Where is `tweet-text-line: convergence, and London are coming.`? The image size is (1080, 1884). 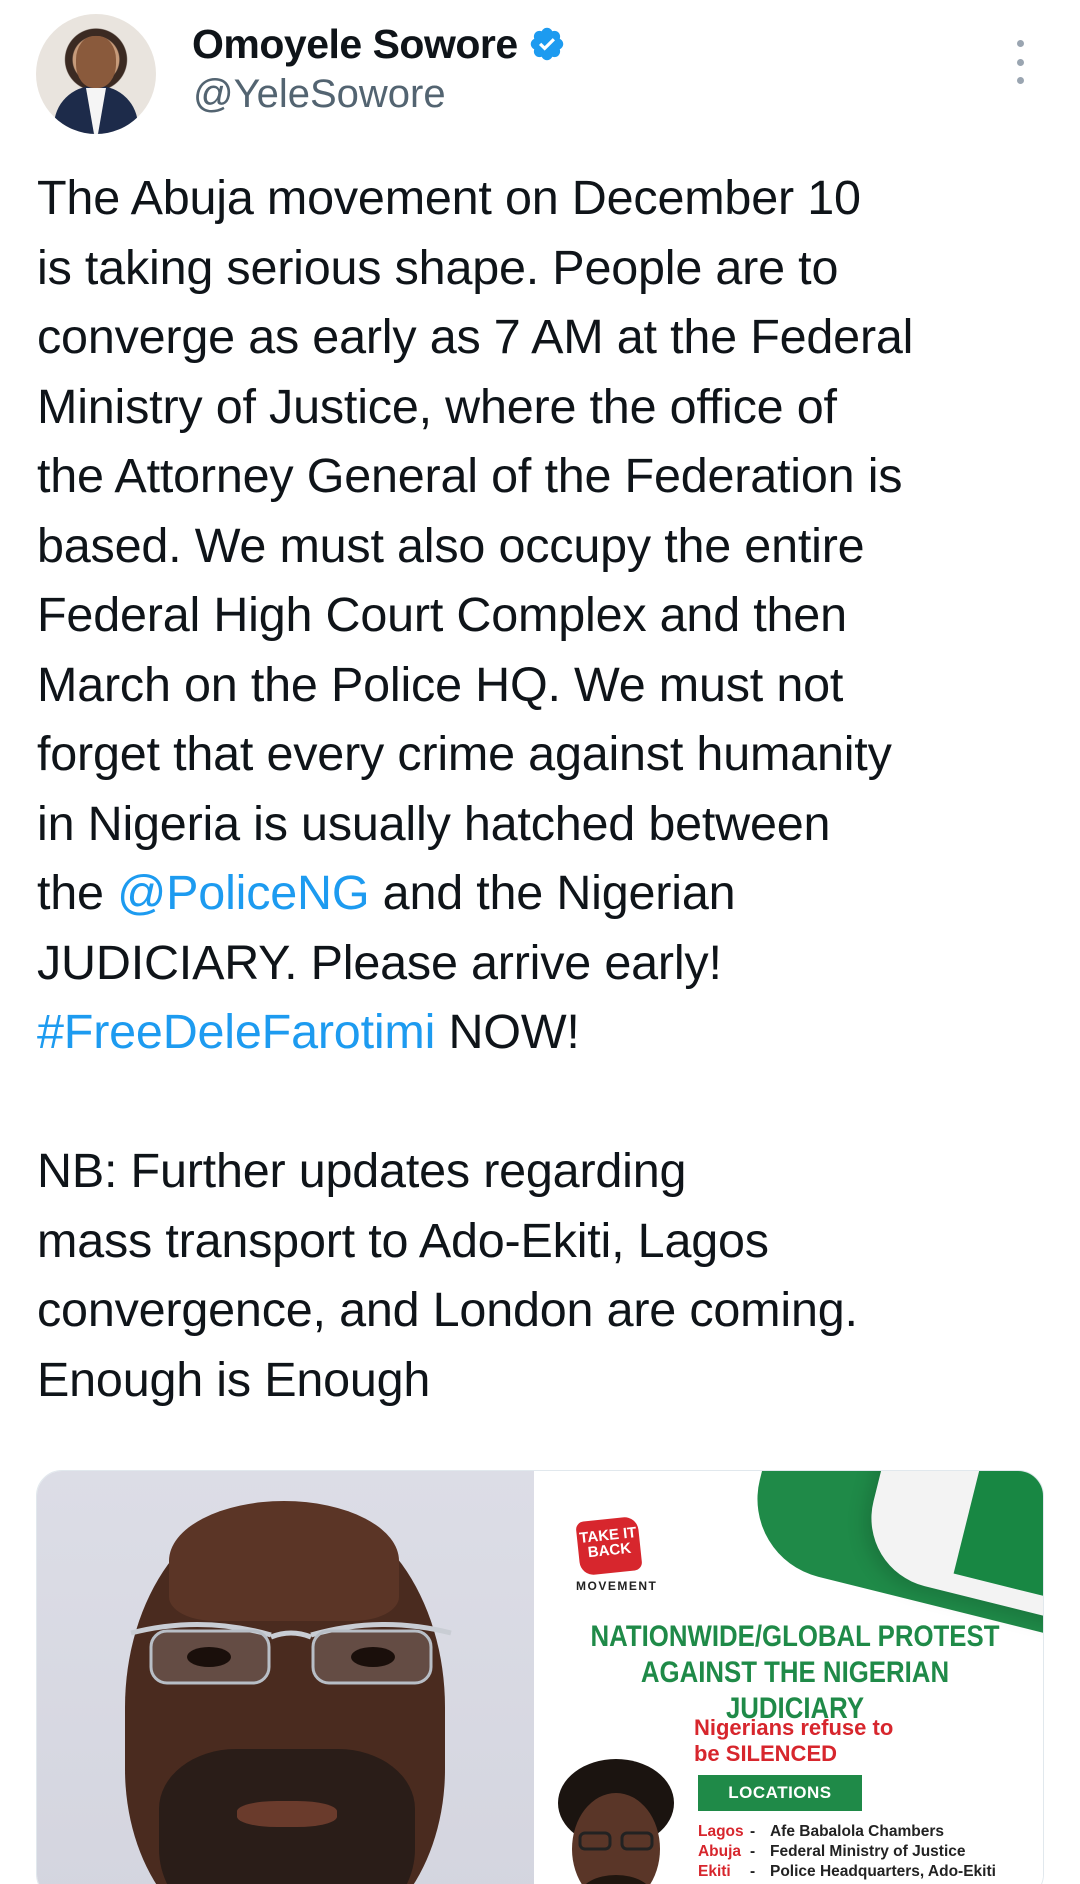
tweet-text-line: convergence, and London are coming. is located at coordinates (547, 1311).